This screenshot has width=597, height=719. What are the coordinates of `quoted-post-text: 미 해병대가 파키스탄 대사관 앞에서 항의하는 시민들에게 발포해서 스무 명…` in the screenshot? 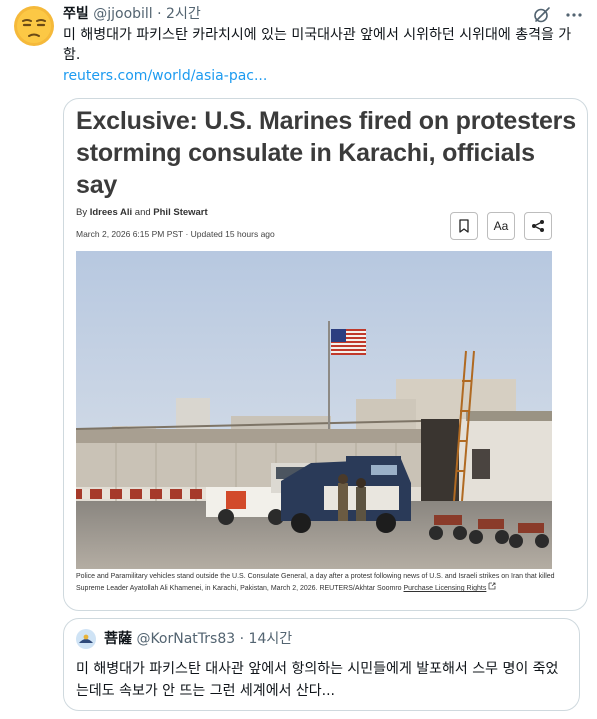 It's located at (317, 680).